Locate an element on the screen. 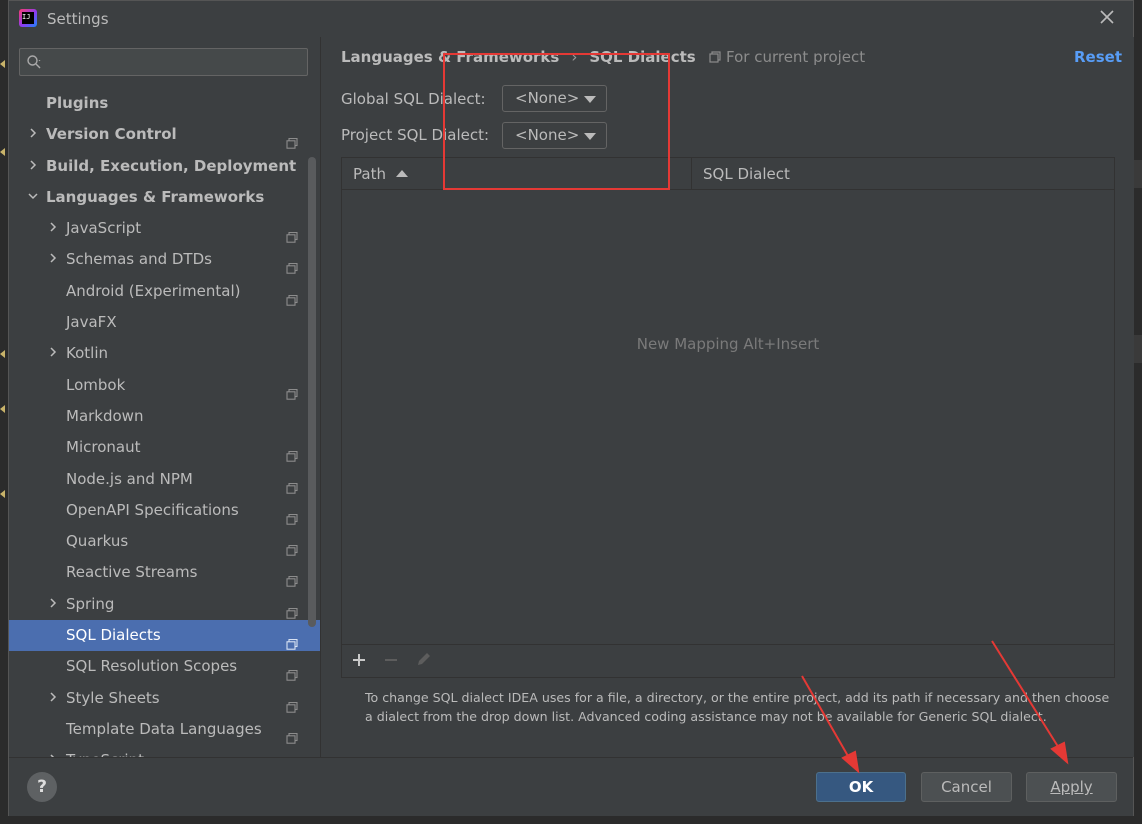  search-icon is located at coordinates (34, 62).